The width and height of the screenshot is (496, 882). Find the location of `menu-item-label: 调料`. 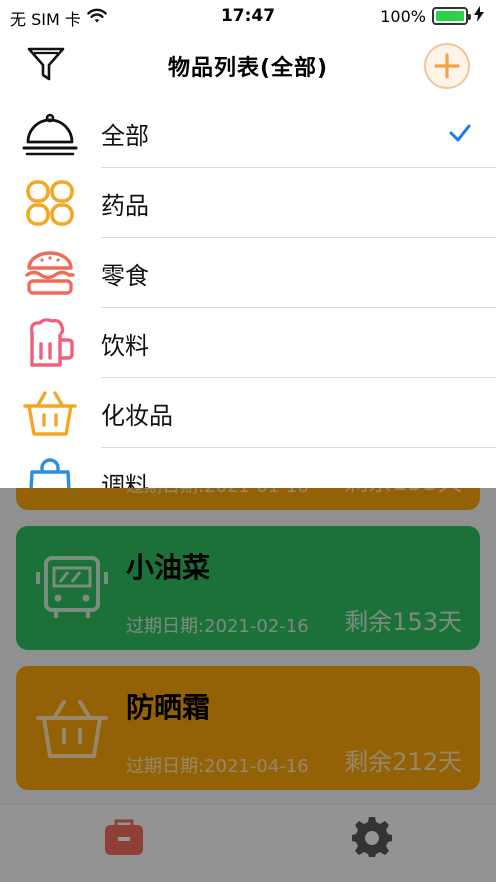

menu-item-label: 调料 is located at coordinates (125, 480).